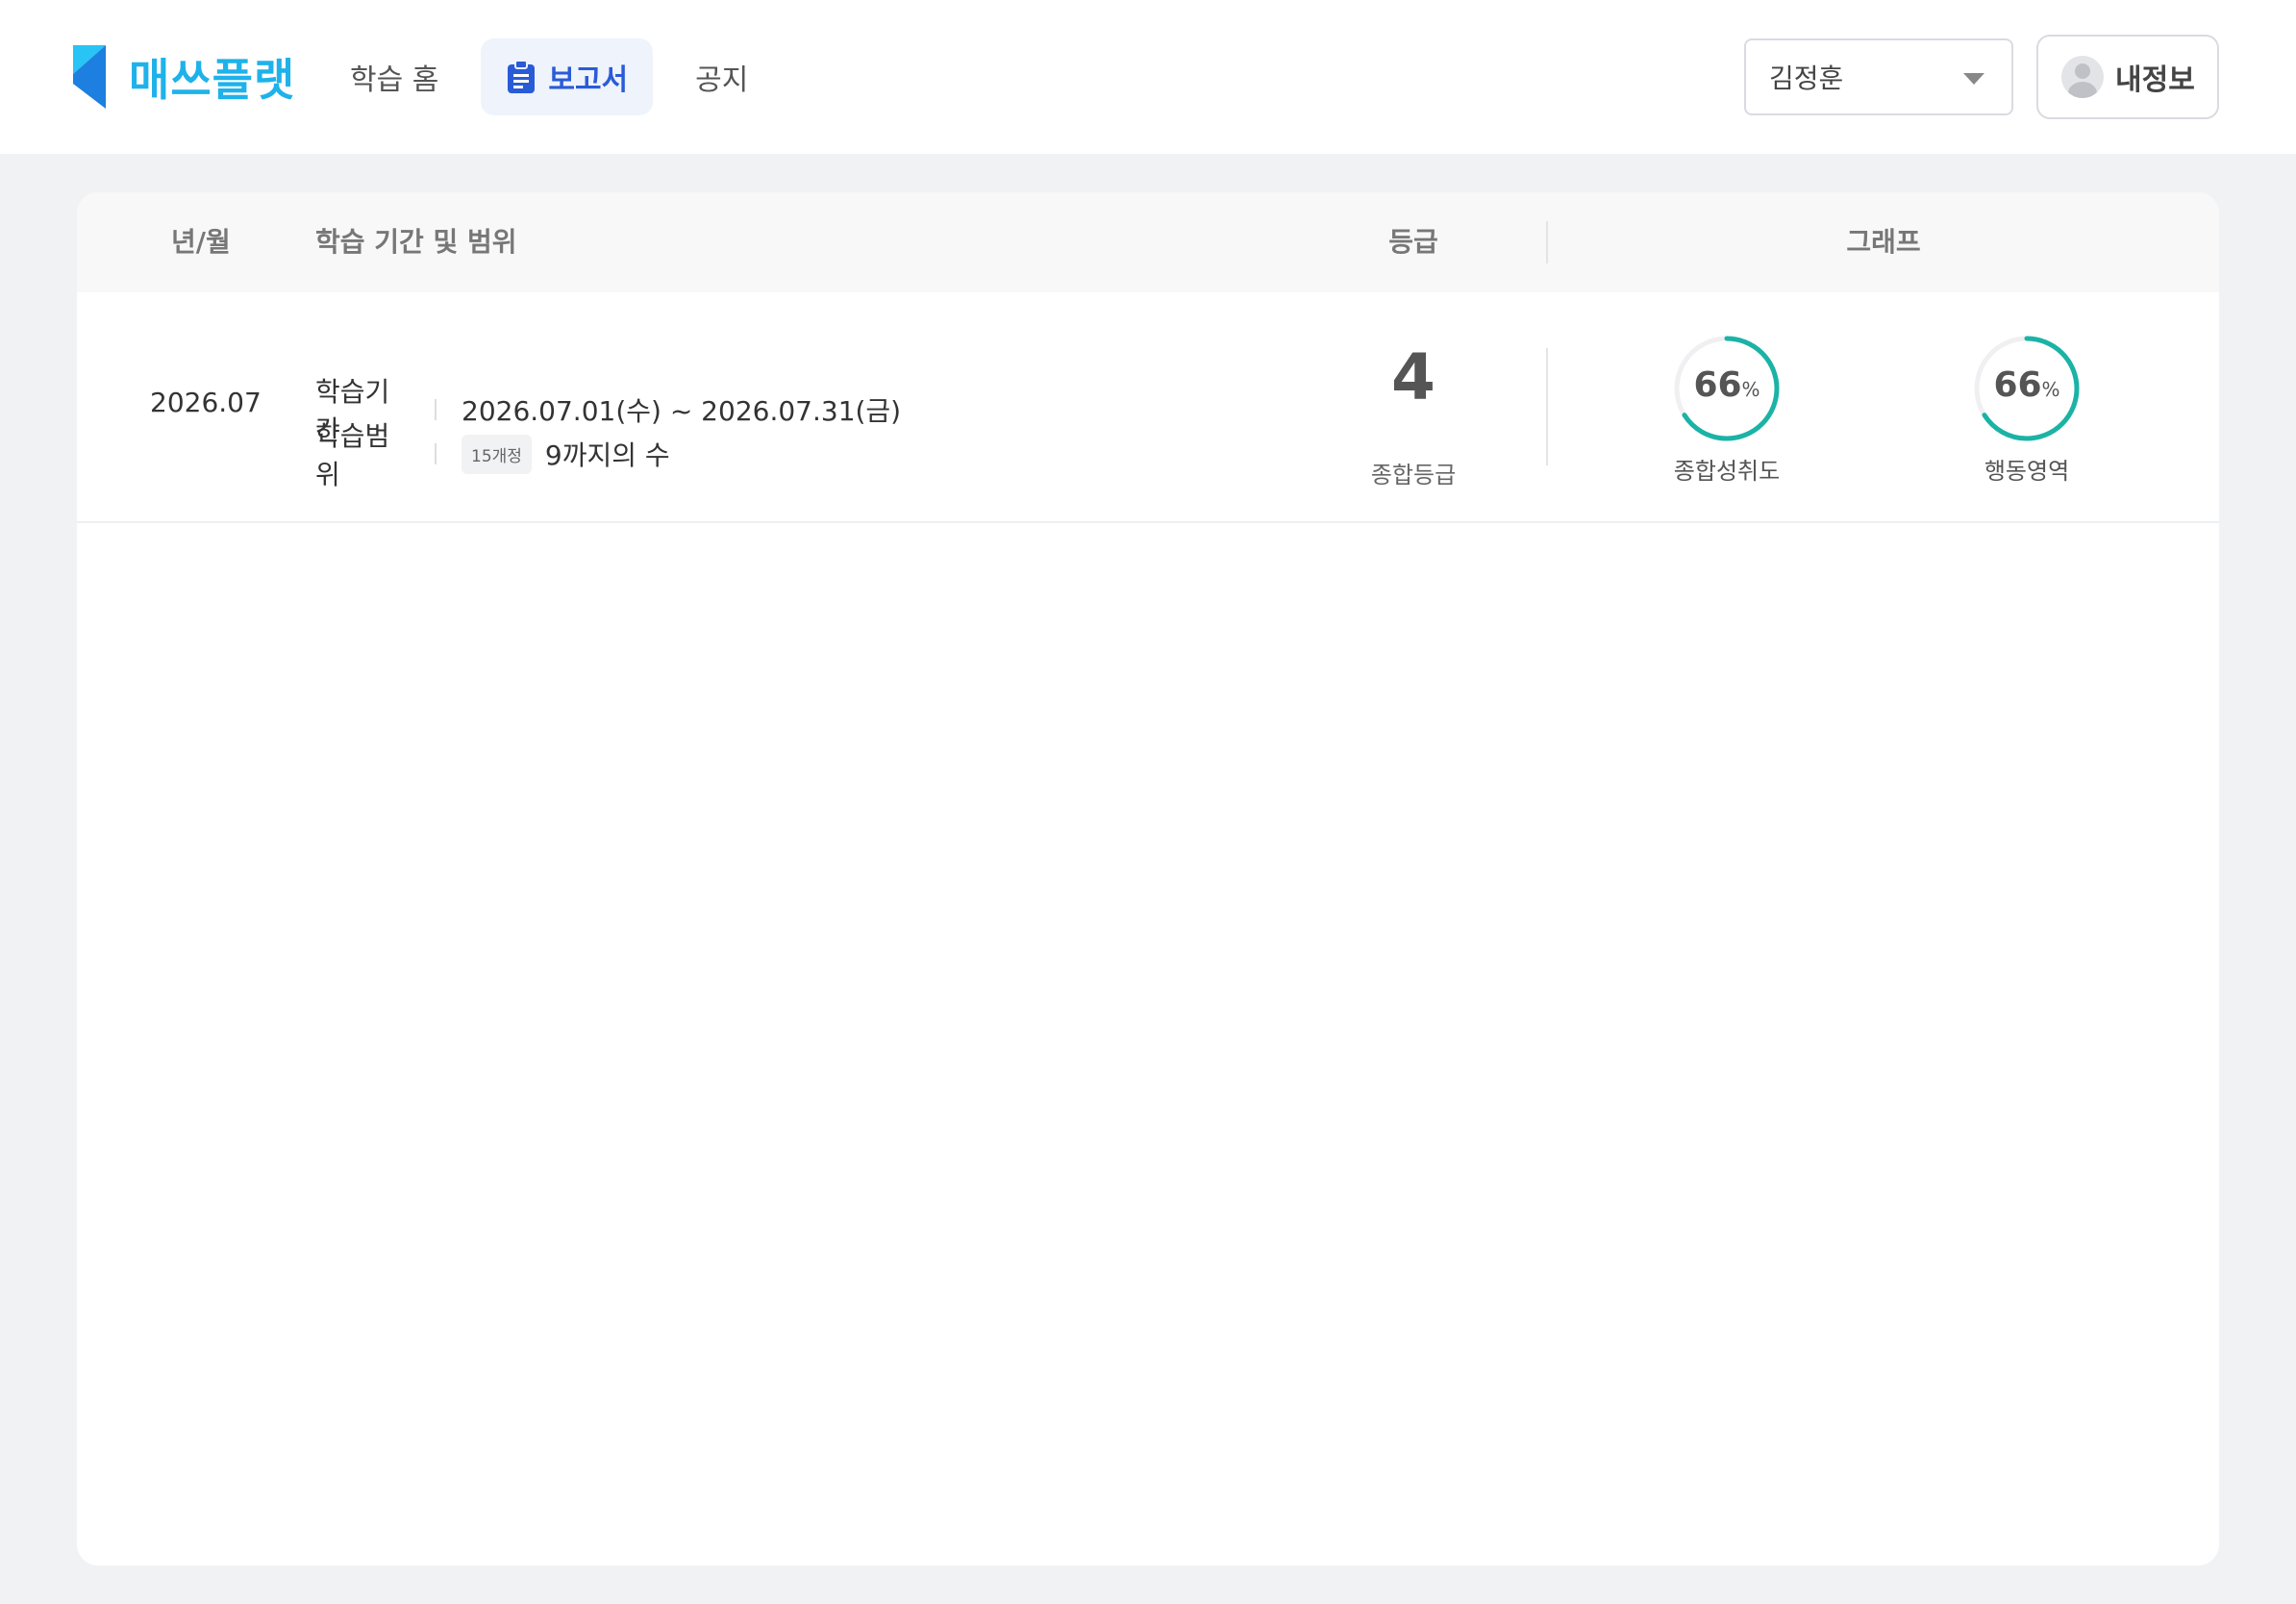 The height and width of the screenshot is (1604, 2296). What do you see at coordinates (1148, 242) in the screenshot?
I see `table-header: 년/월 학습 기간 및 범위 등급 그래프` at bounding box center [1148, 242].